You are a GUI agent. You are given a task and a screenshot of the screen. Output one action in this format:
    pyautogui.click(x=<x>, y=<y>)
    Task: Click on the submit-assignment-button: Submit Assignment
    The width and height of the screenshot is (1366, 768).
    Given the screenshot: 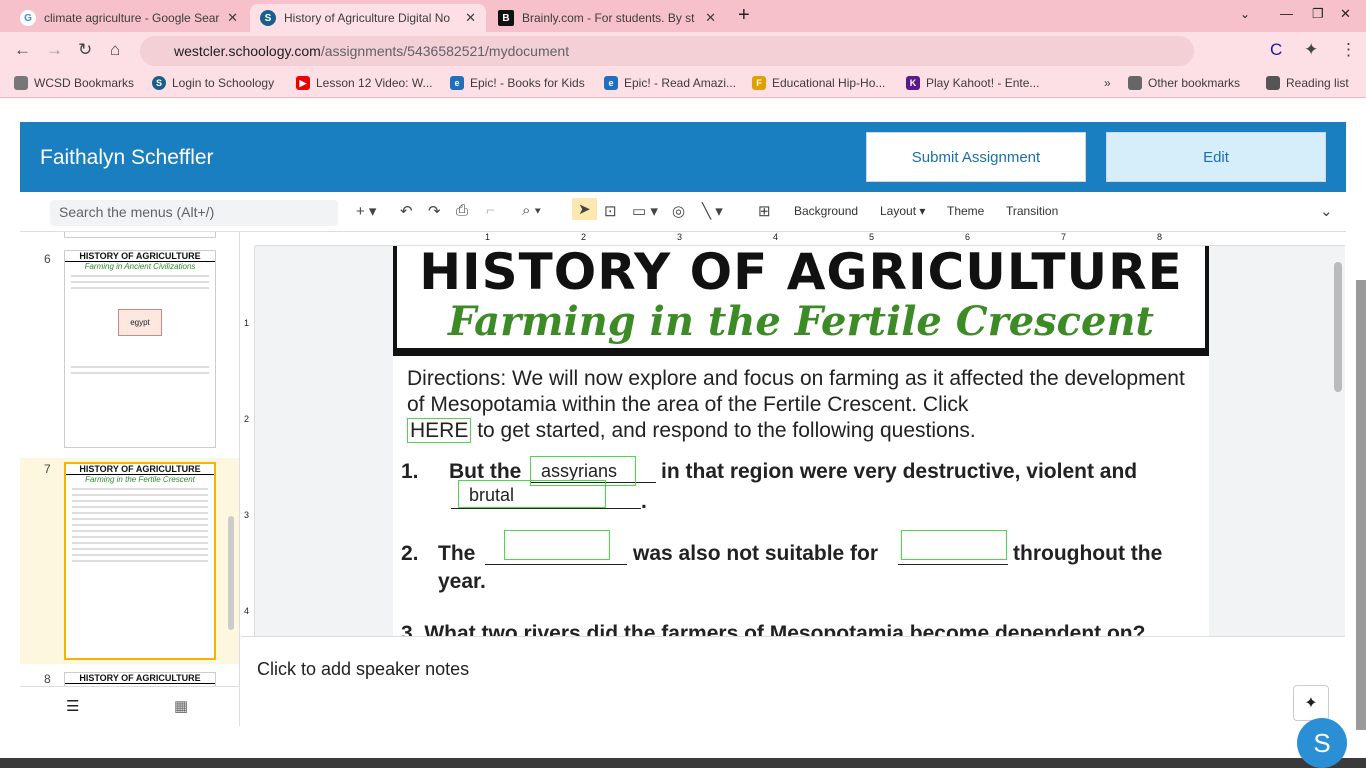 What is the action you would take?
    pyautogui.click(x=976, y=157)
    